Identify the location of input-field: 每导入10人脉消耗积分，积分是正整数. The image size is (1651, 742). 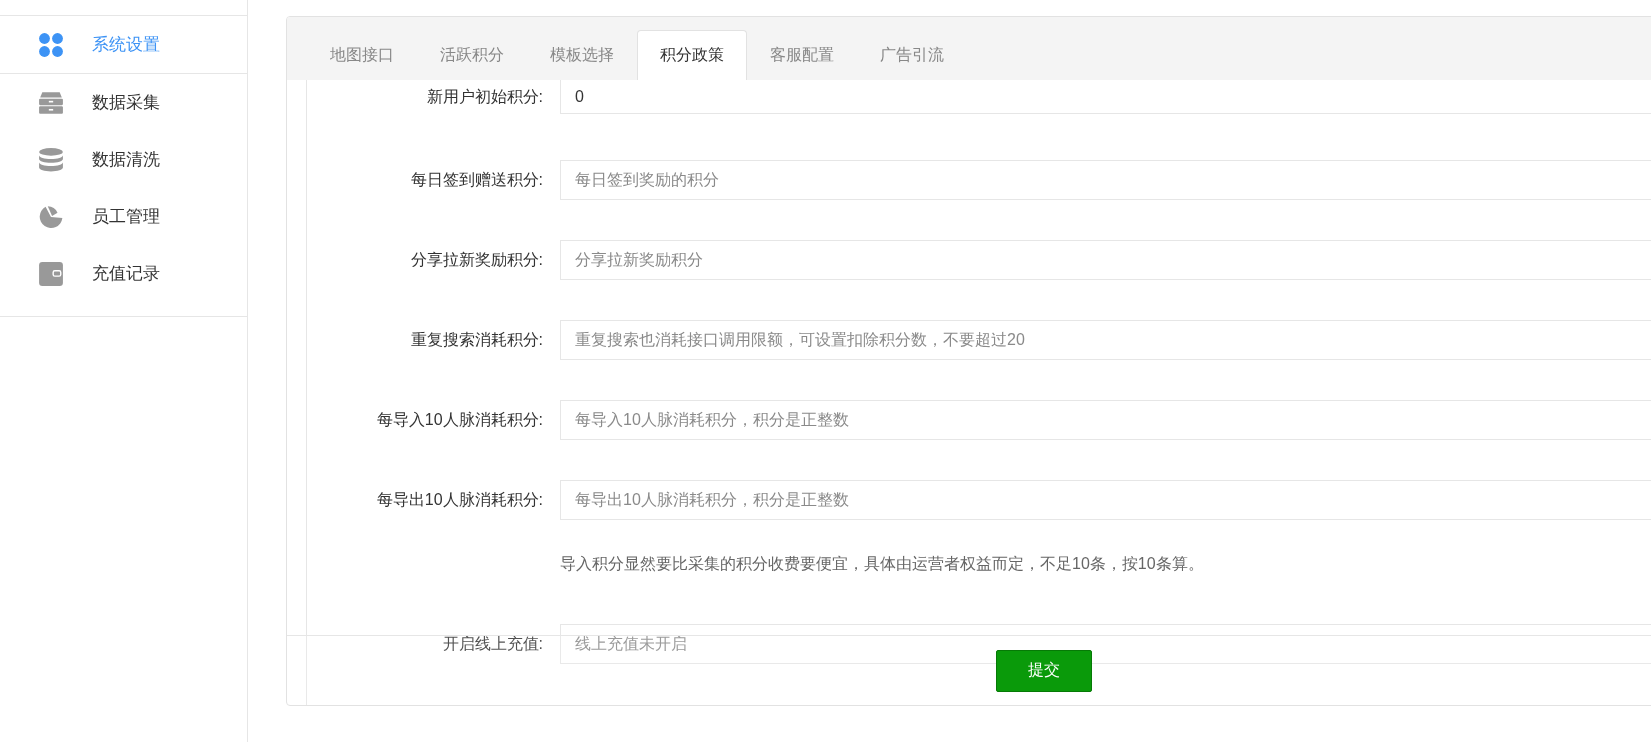
(1105, 420).